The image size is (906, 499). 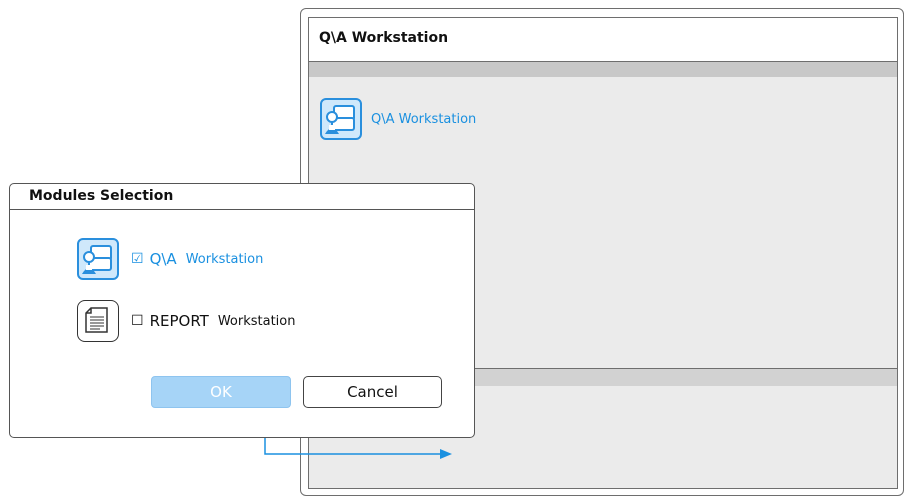 What do you see at coordinates (224, 259) in the screenshot?
I see `qa-module-subtitle: Workstation` at bounding box center [224, 259].